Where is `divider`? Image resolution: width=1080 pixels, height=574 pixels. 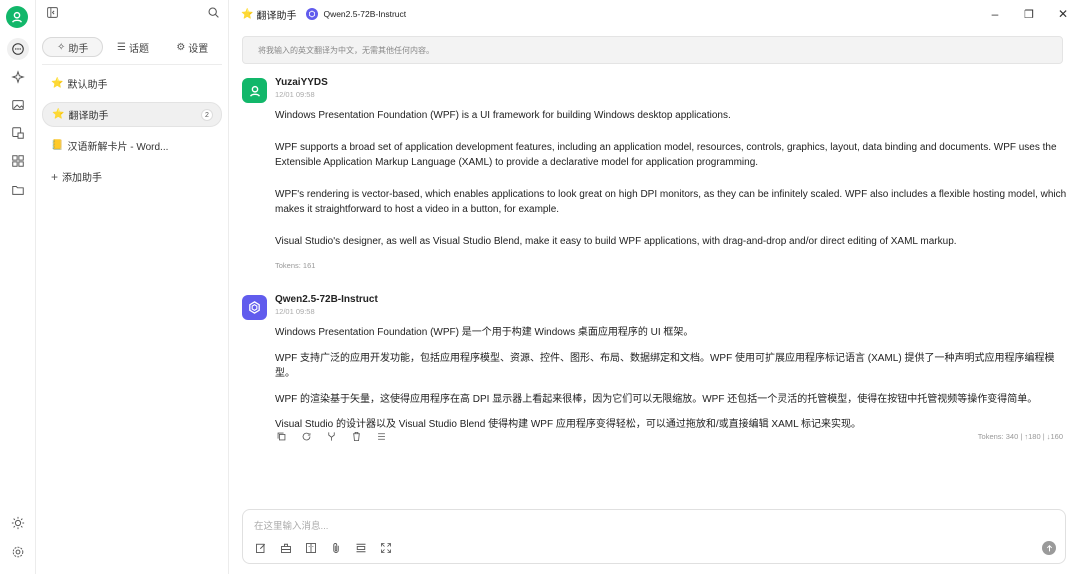
divider is located at coordinates (132, 64).